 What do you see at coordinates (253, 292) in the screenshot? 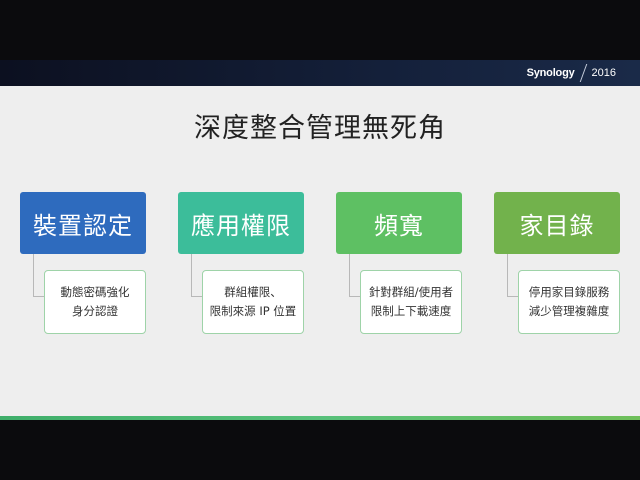
I see `detail-line: 群組權限、` at bounding box center [253, 292].